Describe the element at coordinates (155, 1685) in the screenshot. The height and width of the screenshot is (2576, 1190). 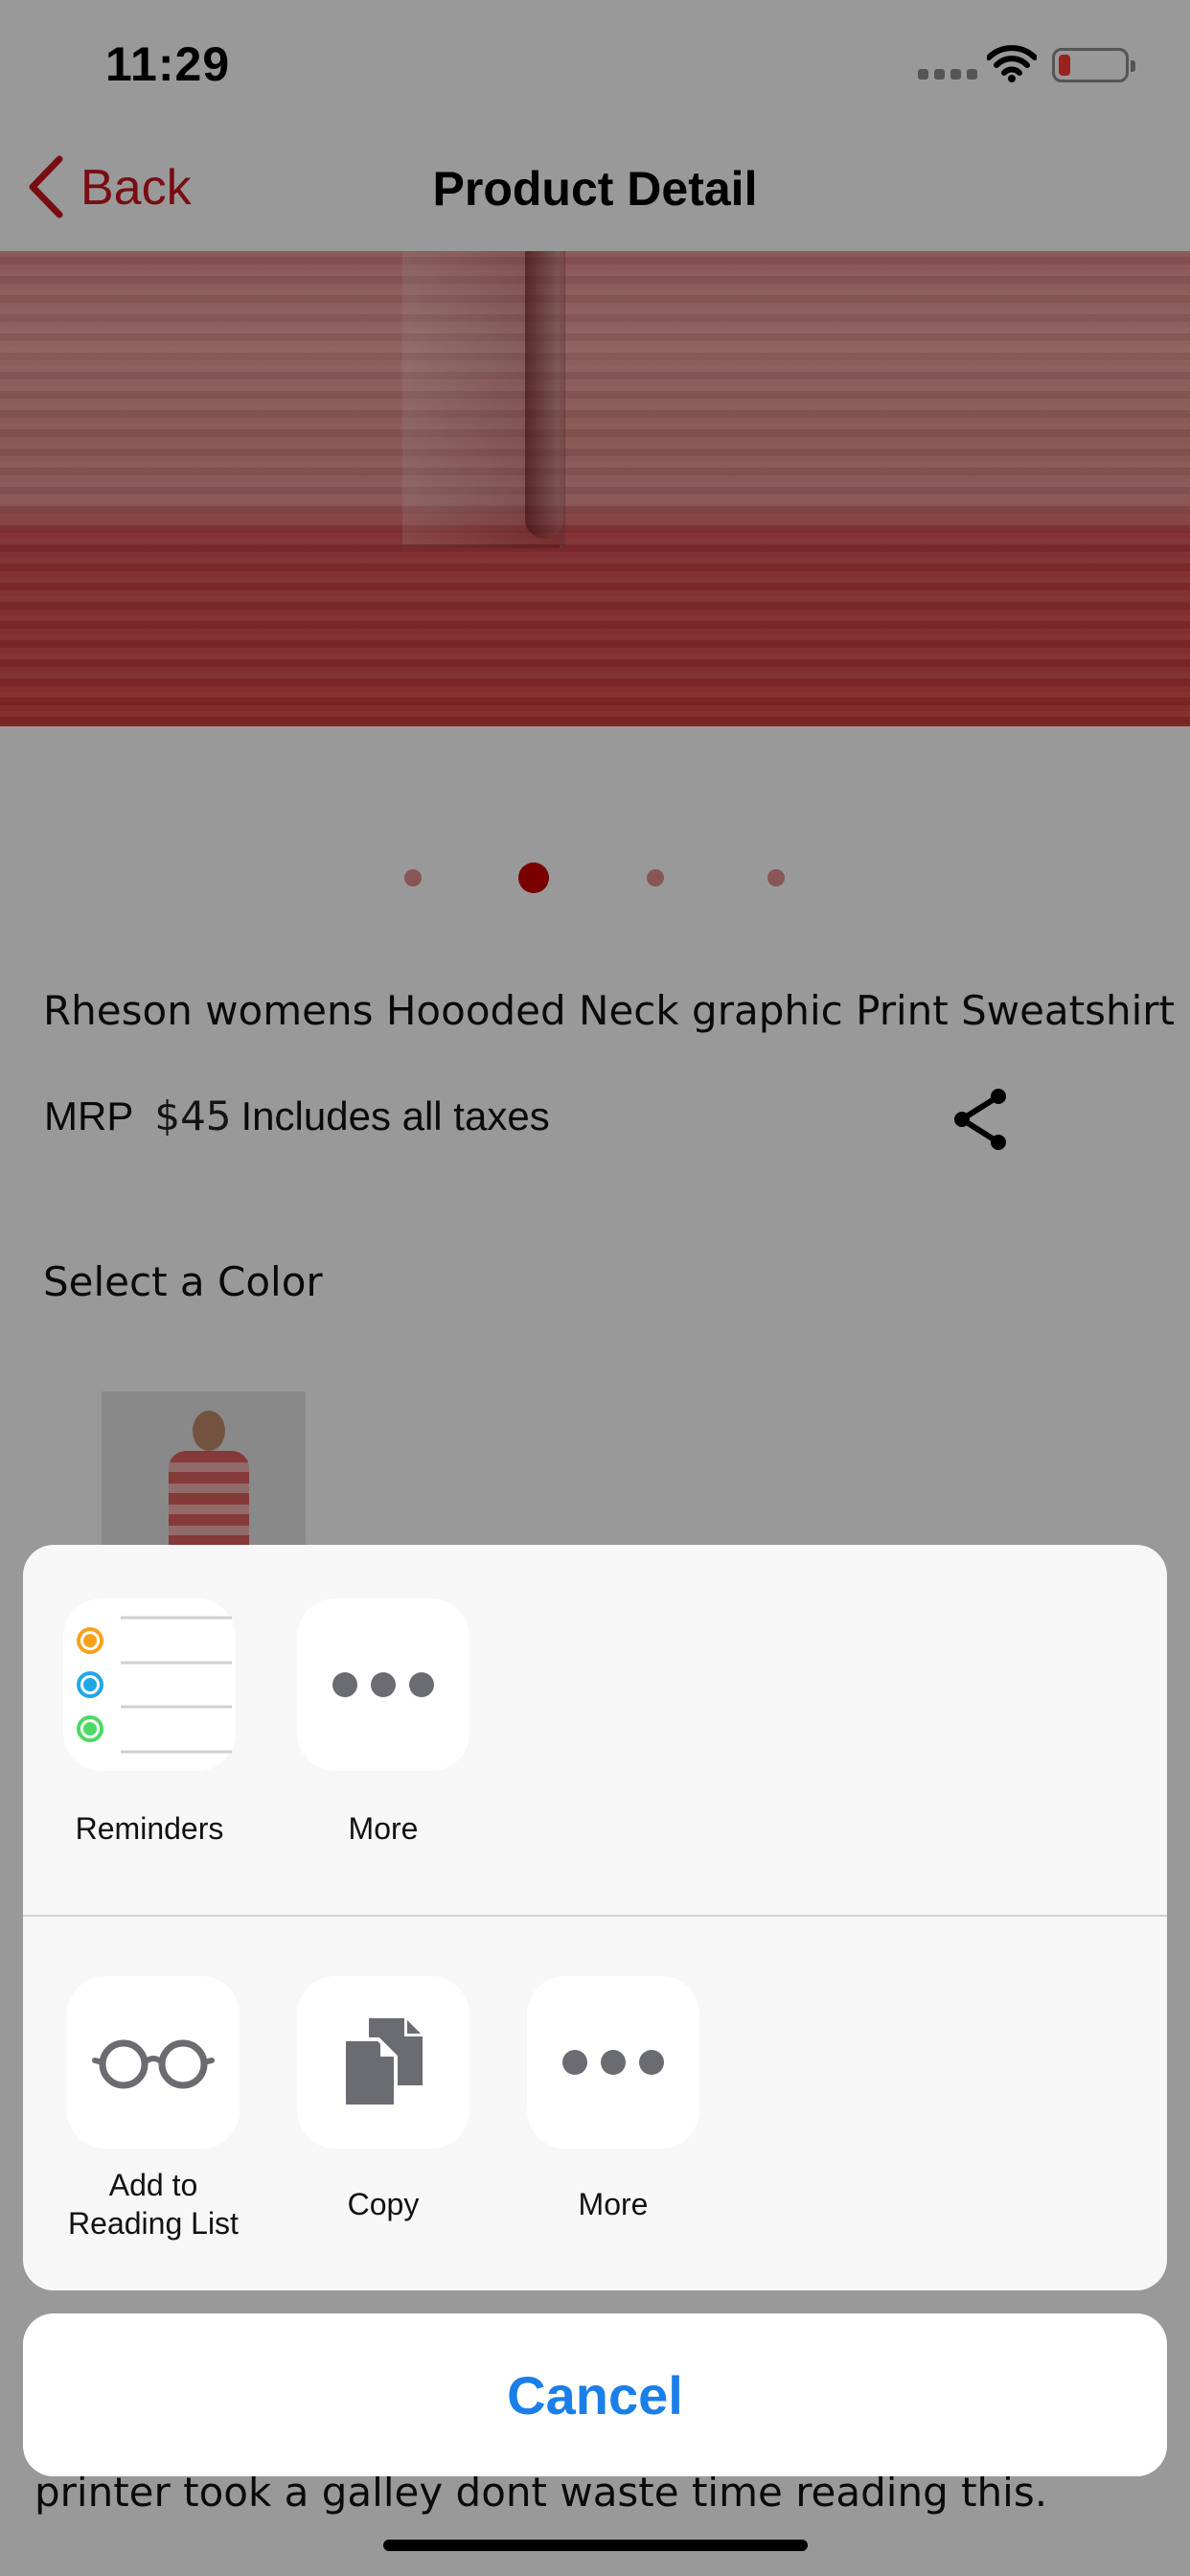
I see `reminders-icon` at that location.